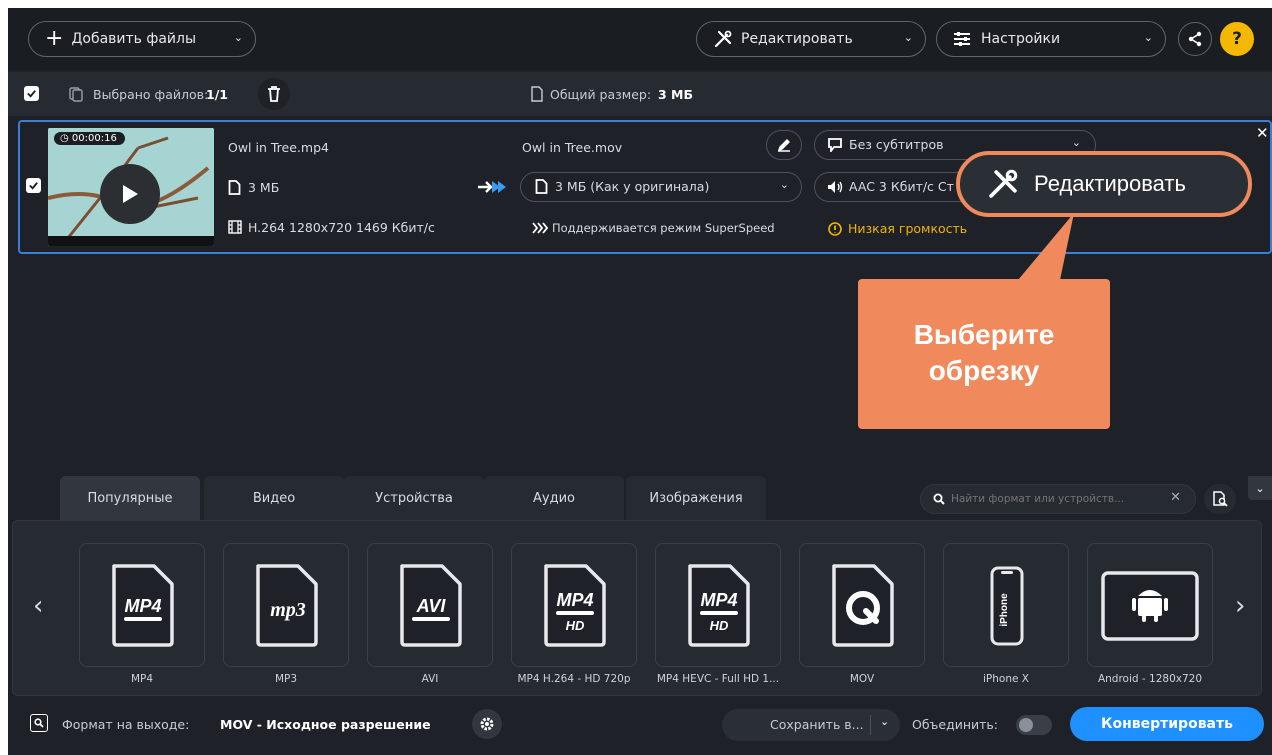  I want to click on format-tile-android, so click(1150, 605).